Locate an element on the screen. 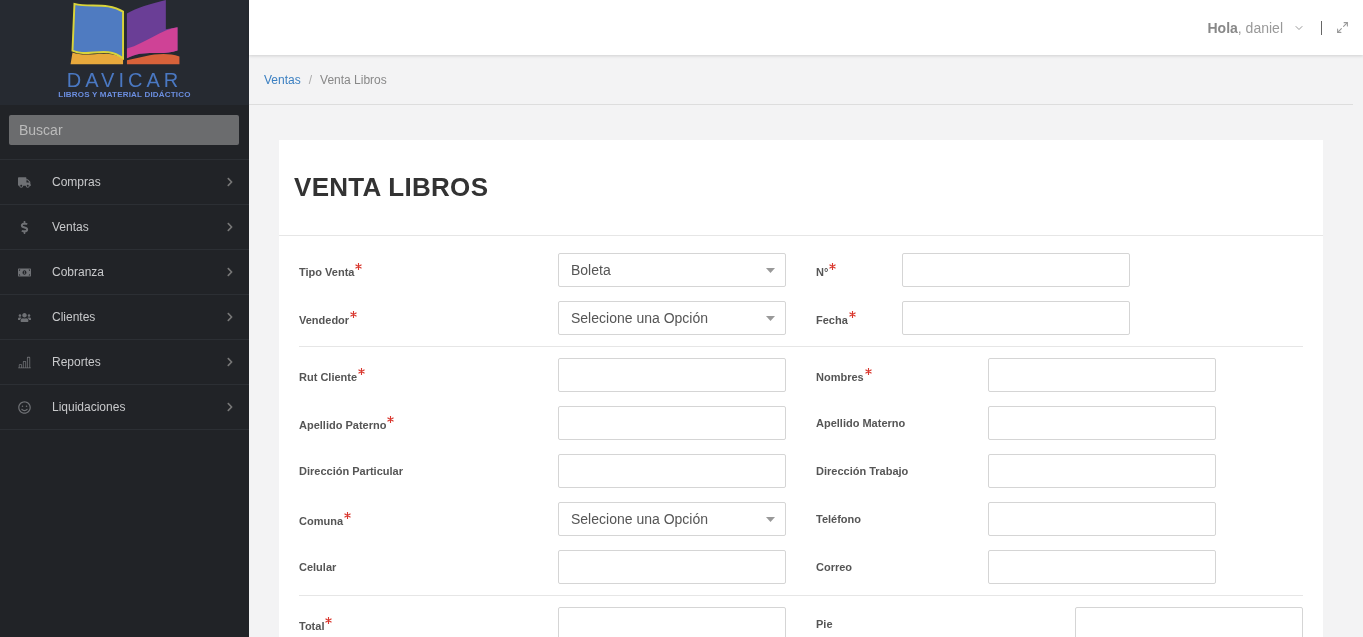 The width and height of the screenshot is (1363, 637). field-label: Nombres is located at coordinates (902, 375).